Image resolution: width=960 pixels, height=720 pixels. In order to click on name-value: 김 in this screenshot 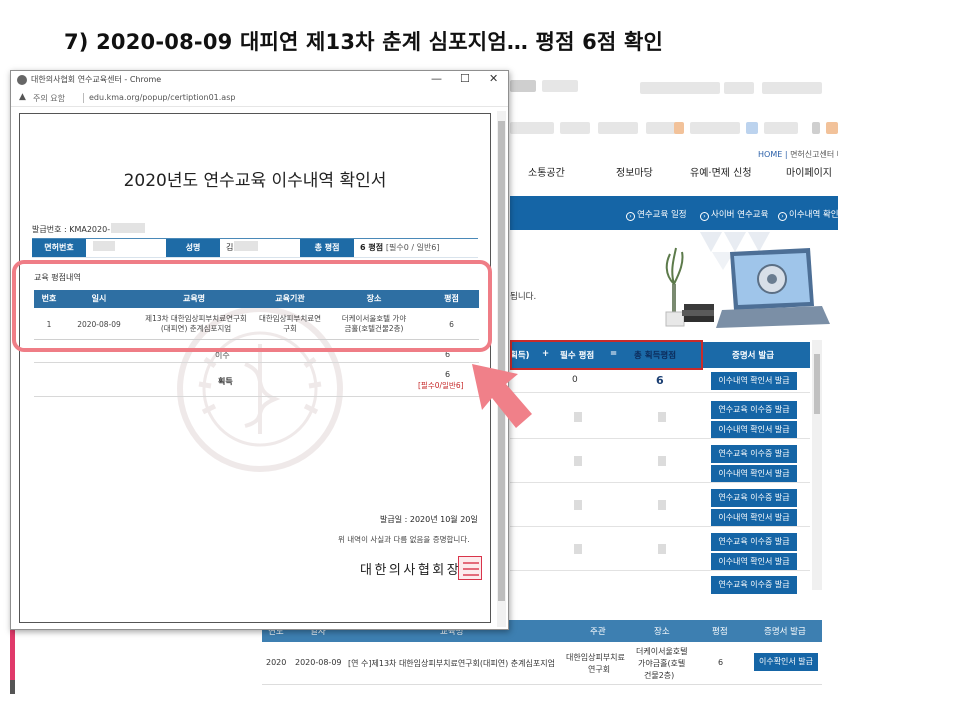, I will do `click(242, 248)`.